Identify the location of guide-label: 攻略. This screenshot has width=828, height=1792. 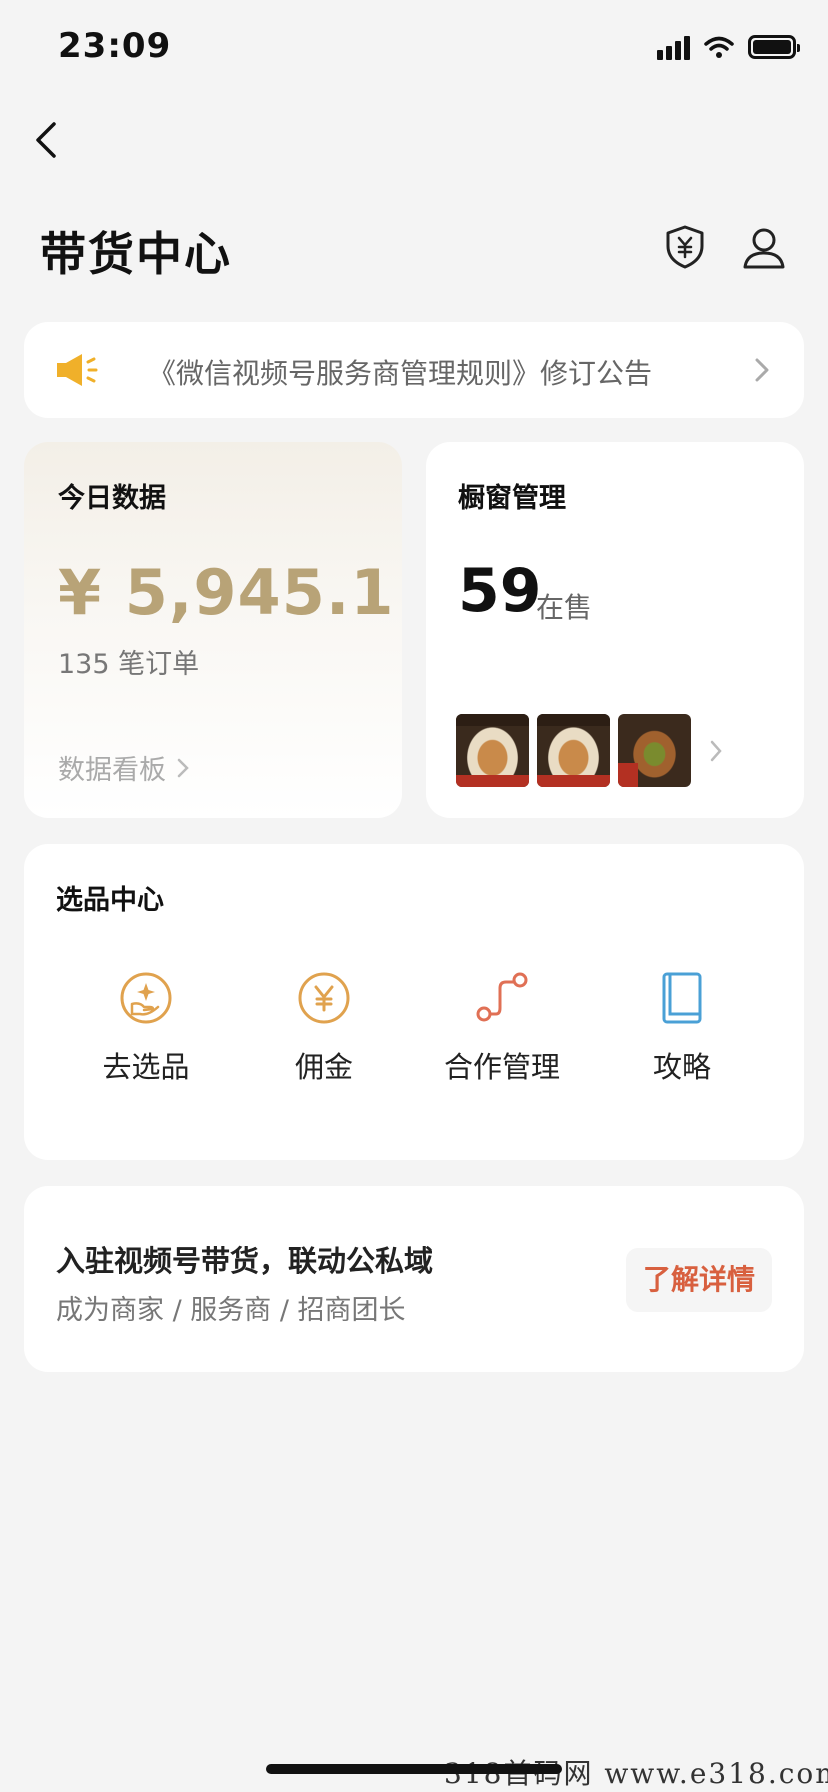
(681, 1067).